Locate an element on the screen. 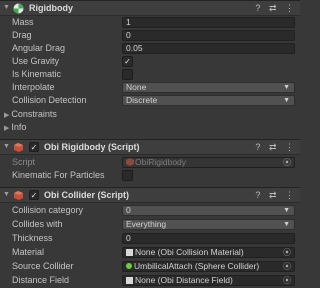  collision-category-dropdown: 0 ▼ is located at coordinates (208, 210).